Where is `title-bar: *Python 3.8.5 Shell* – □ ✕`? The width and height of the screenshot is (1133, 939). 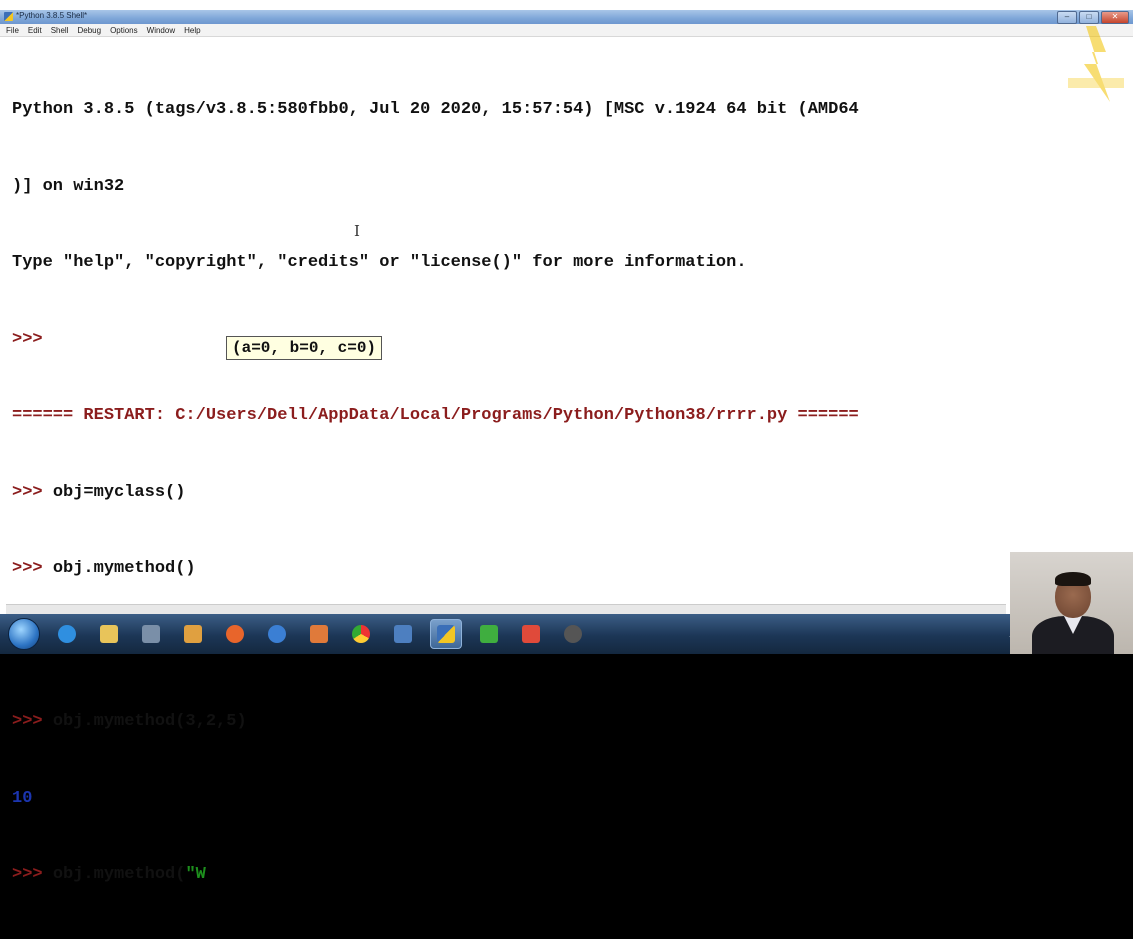 title-bar: *Python 3.8.5 Shell* – □ ✕ is located at coordinates (566, 17).